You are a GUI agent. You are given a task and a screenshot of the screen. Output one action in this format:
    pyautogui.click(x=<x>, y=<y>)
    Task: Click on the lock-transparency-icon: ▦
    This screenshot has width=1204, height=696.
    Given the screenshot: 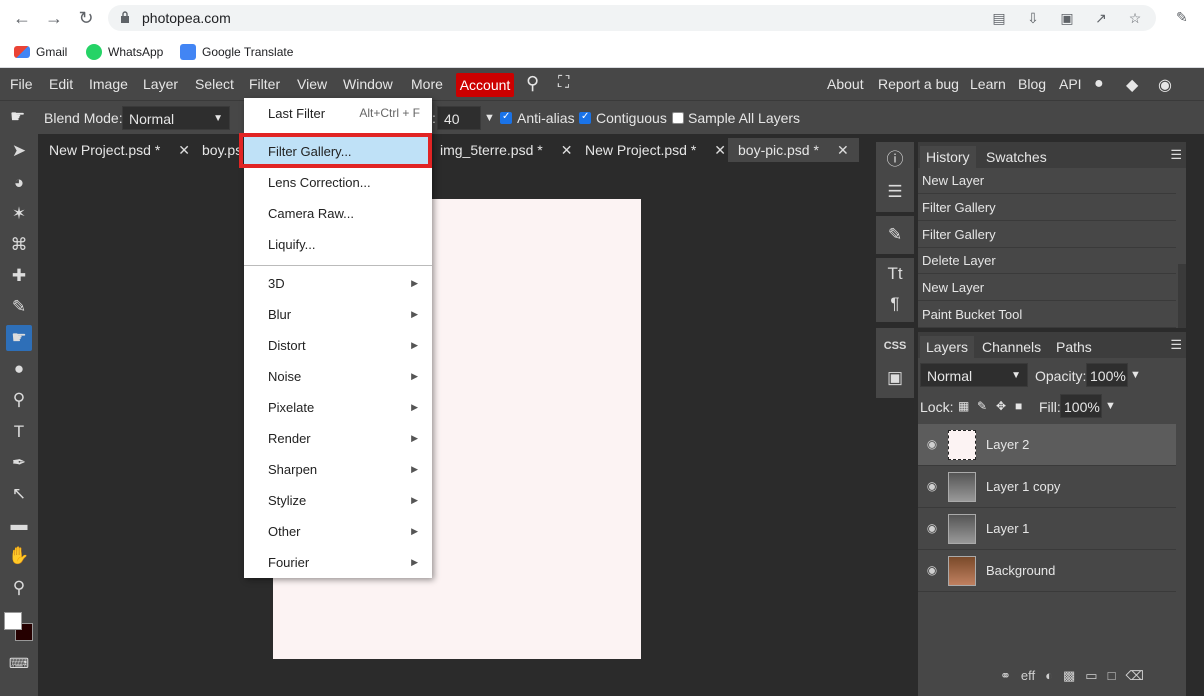 What is the action you would take?
    pyautogui.click(x=963, y=406)
    